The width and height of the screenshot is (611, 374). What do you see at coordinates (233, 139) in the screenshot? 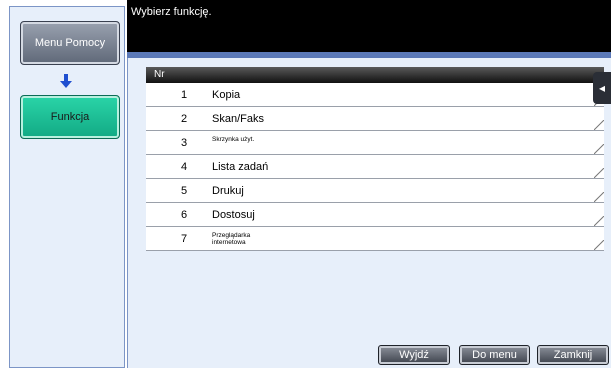
I see `item-label: Skrzynka użyt.` at bounding box center [233, 139].